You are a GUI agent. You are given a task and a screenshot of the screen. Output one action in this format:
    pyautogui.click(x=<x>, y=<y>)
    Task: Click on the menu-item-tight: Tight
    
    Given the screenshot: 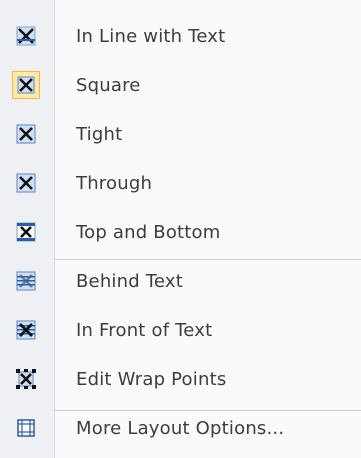 What is the action you would take?
    pyautogui.click(x=180, y=134)
    